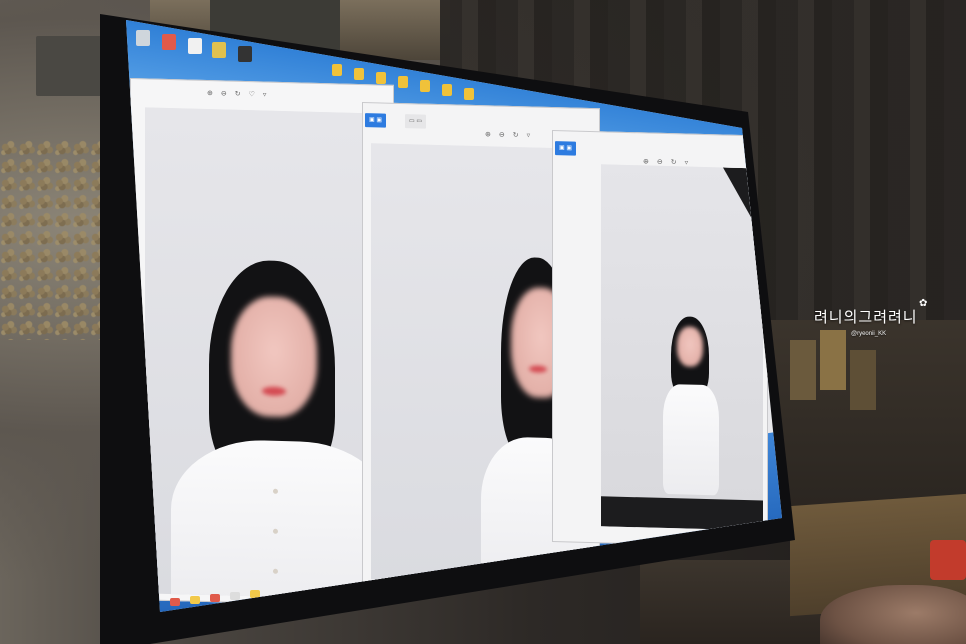  Describe the element at coordinates (252, 94) in the screenshot. I see `heart-icon: ♡` at that location.